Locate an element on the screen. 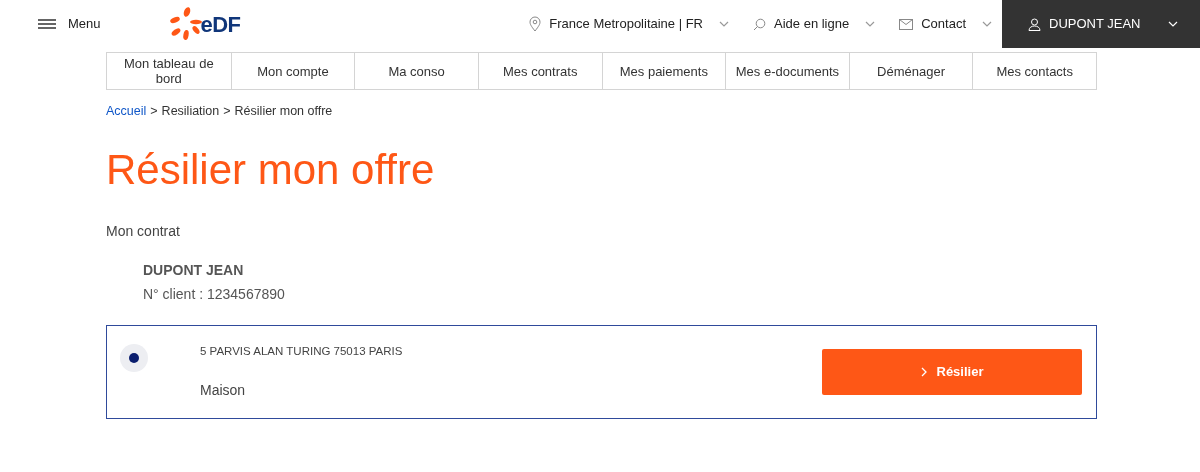 The width and height of the screenshot is (1200, 472). menu-button: Menu is located at coordinates (69, 24).